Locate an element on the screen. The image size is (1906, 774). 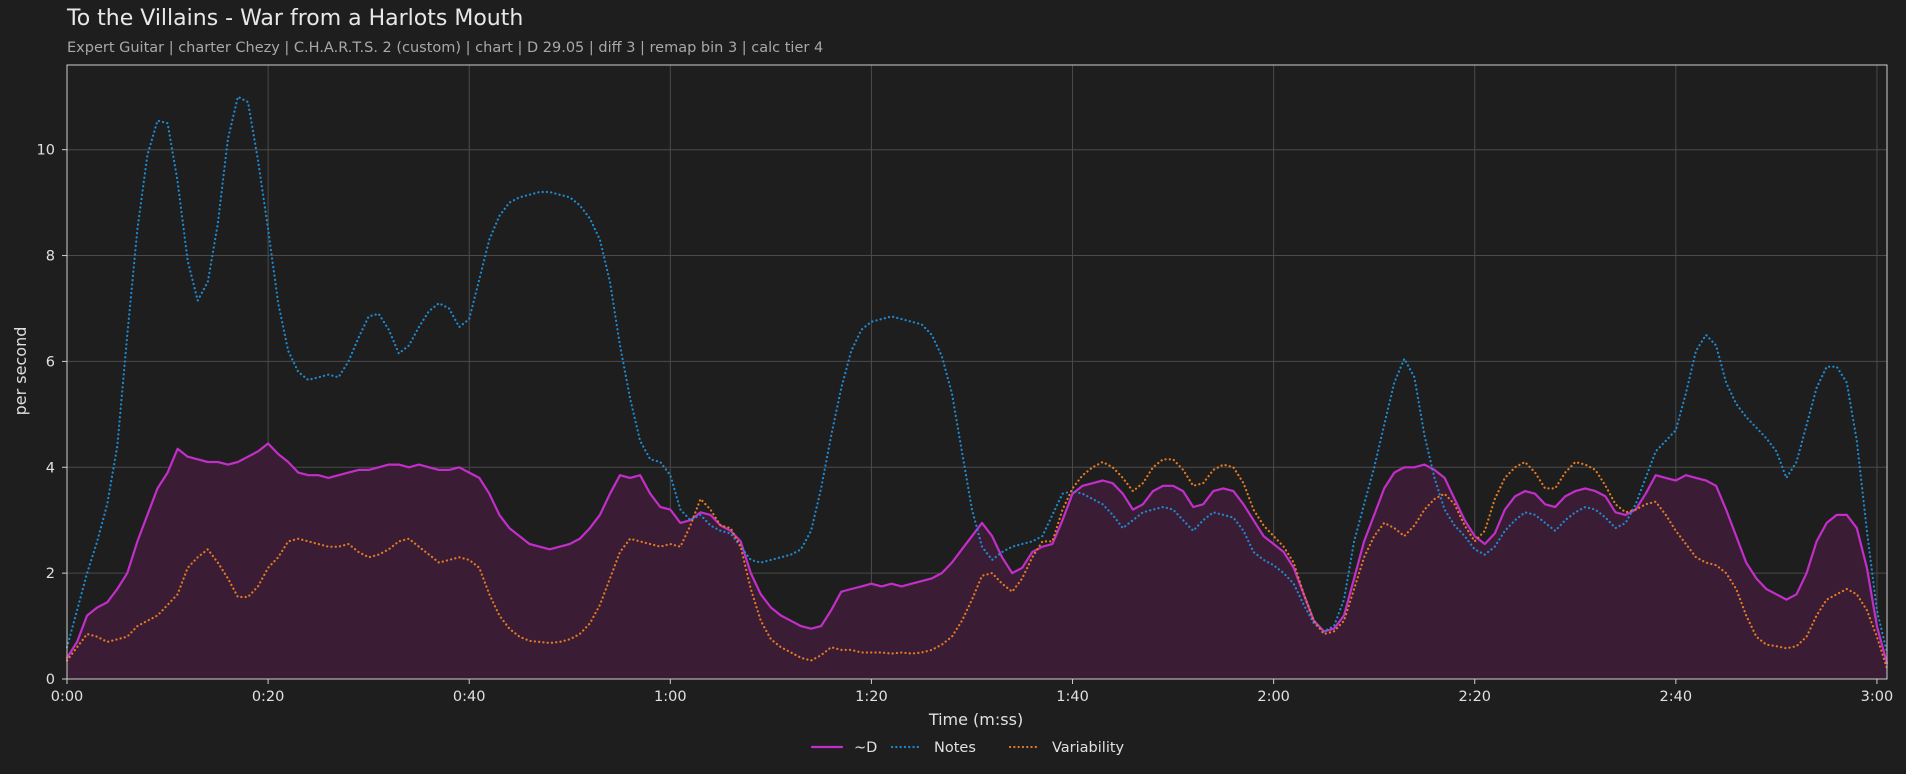
y-tick-label: 10 is located at coordinates (46, 151).